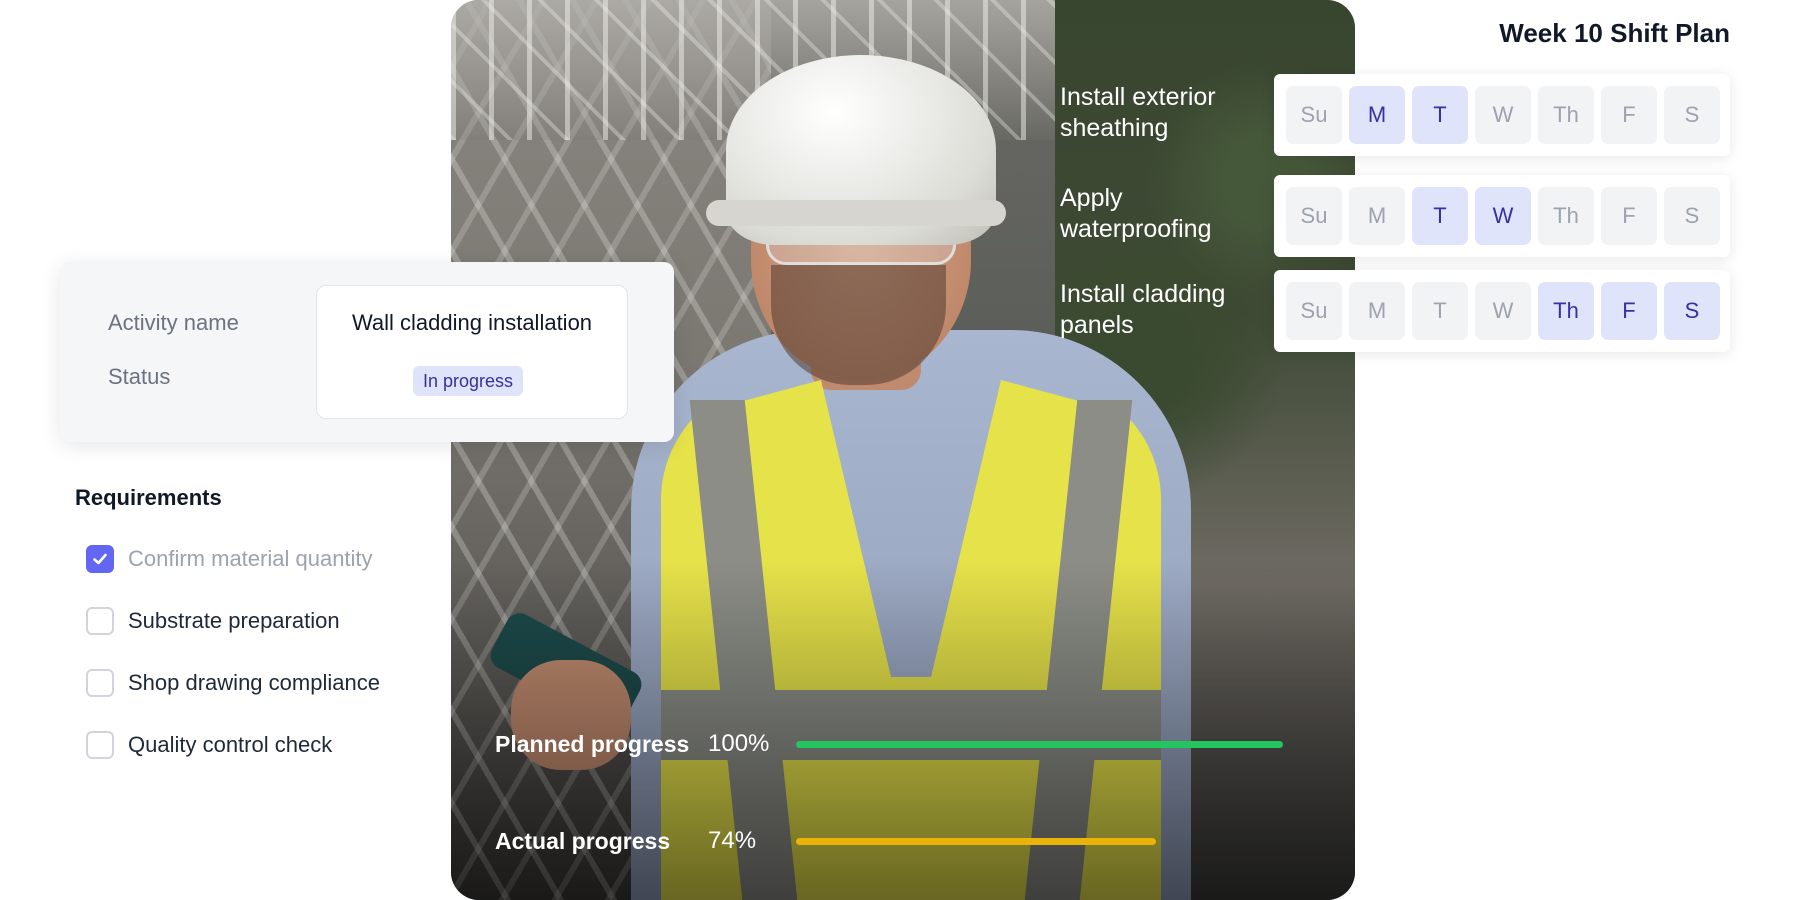 The height and width of the screenshot is (900, 1800). Describe the element at coordinates (234, 620) in the screenshot. I see `requirement-label: Substrate preparation` at that location.